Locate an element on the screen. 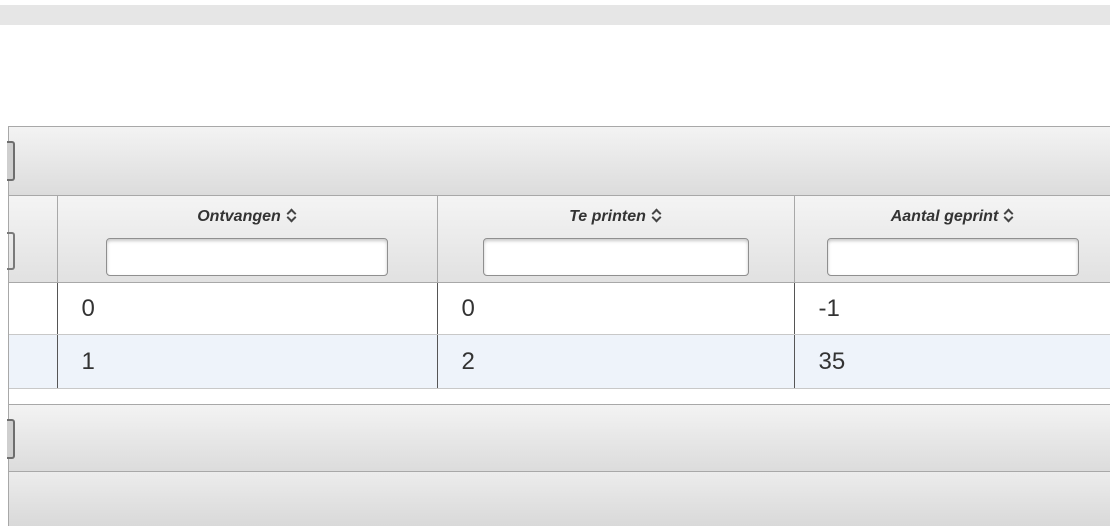 The height and width of the screenshot is (526, 1110). cell-ontvangen: 1 is located at coordinates (247, 361).